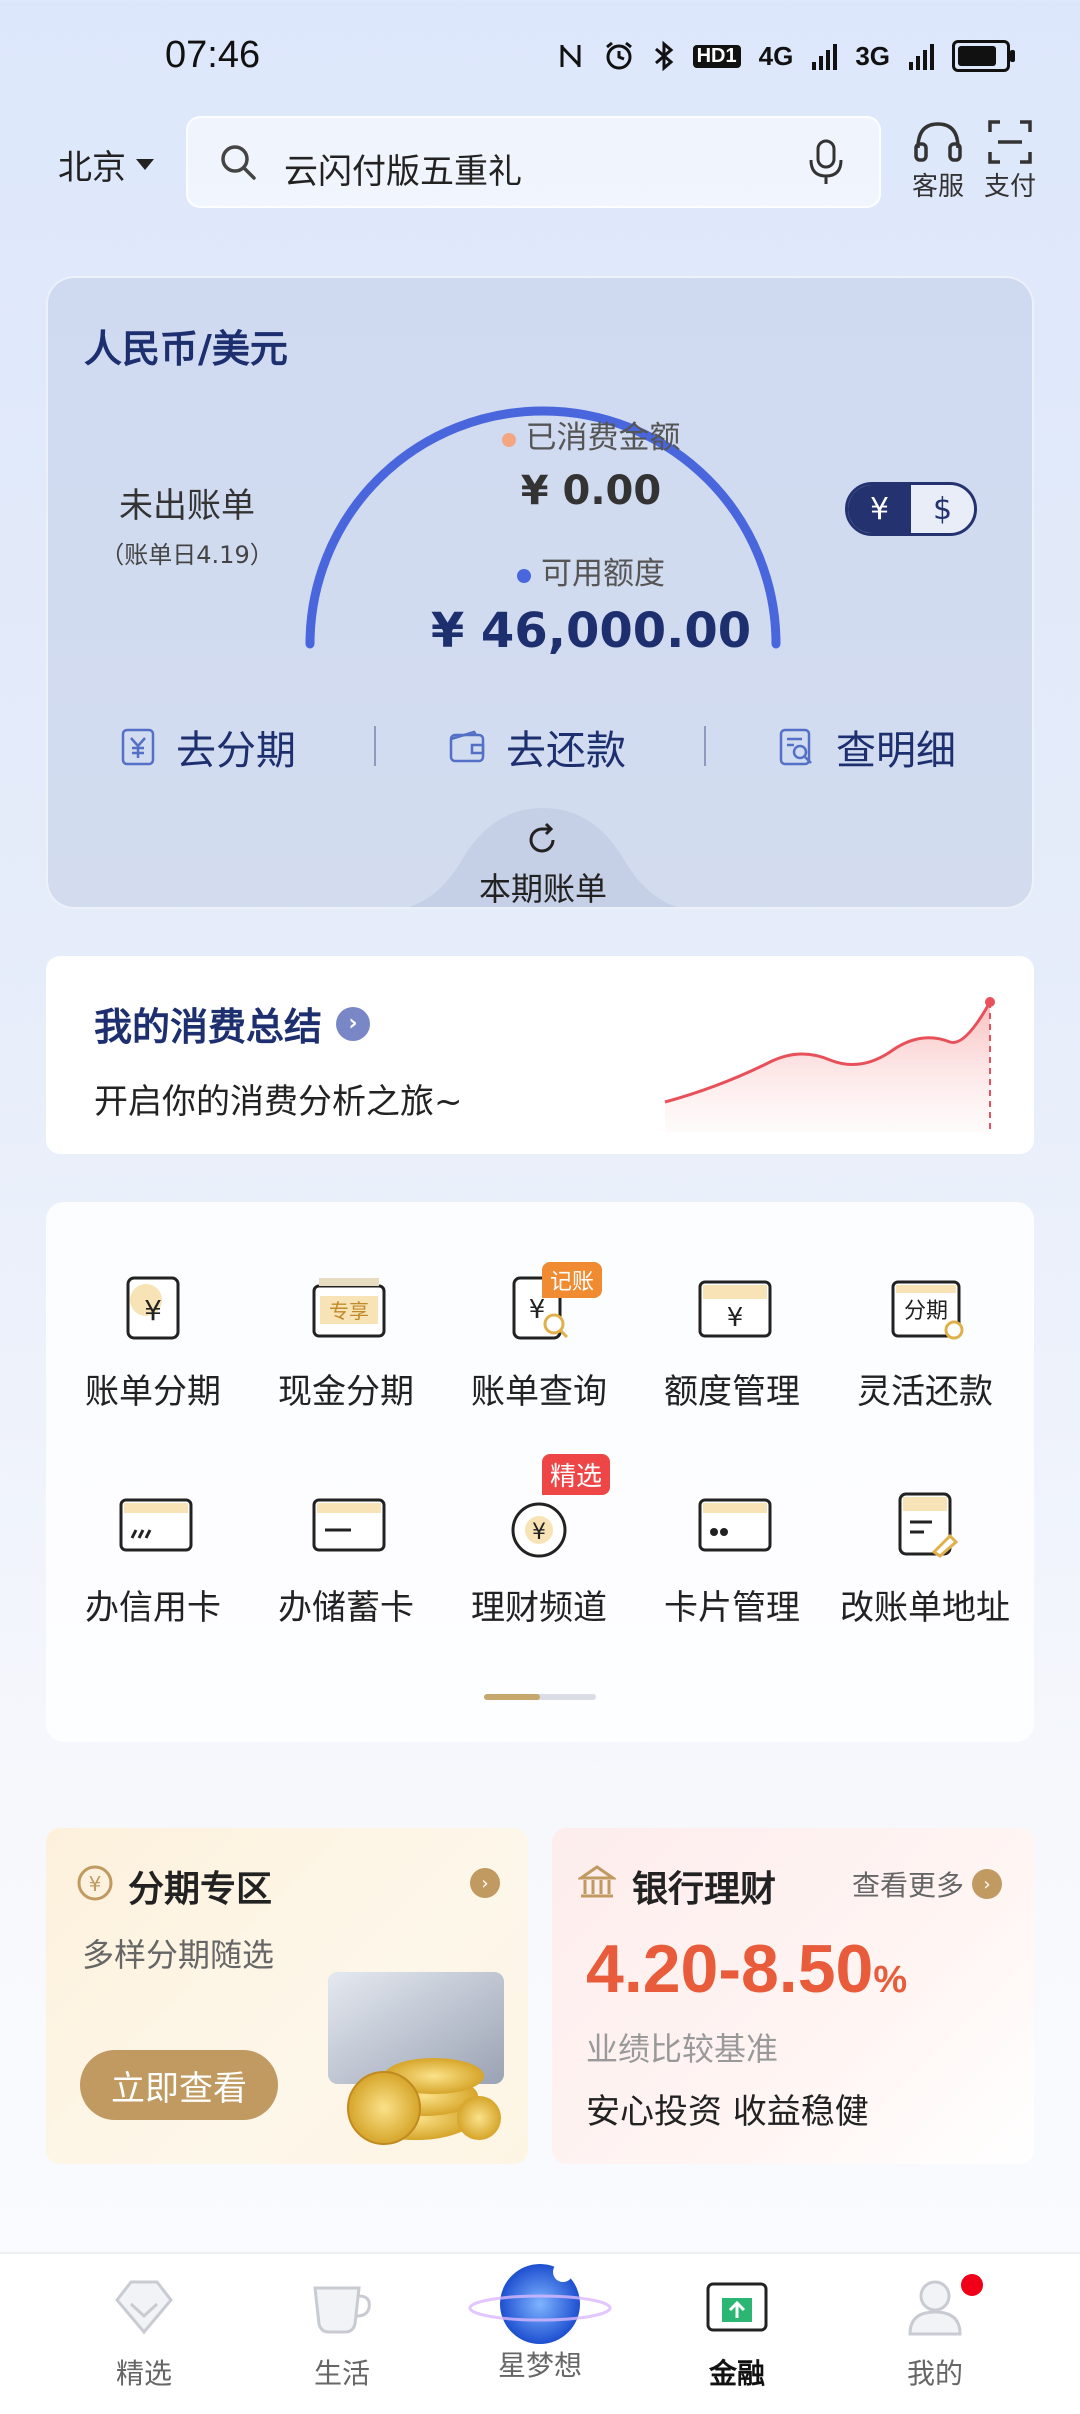 Image resolution: width=1080 pixels, height=2414 pixels. I want to click on cup-icon, so click(342, 2310).